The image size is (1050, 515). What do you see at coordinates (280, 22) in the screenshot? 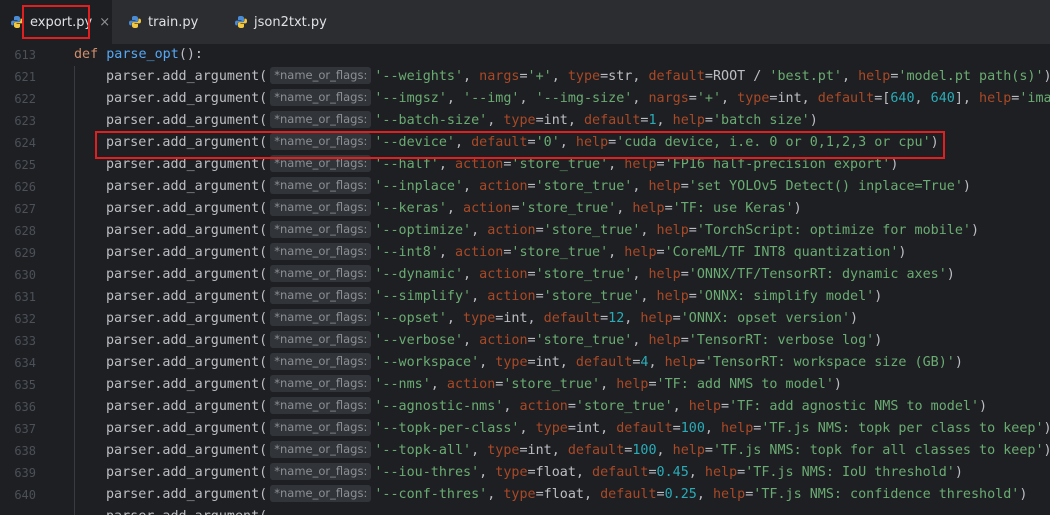
I see `tab-json2txt-py: json2txt.py` at bounding box center [280, 22].